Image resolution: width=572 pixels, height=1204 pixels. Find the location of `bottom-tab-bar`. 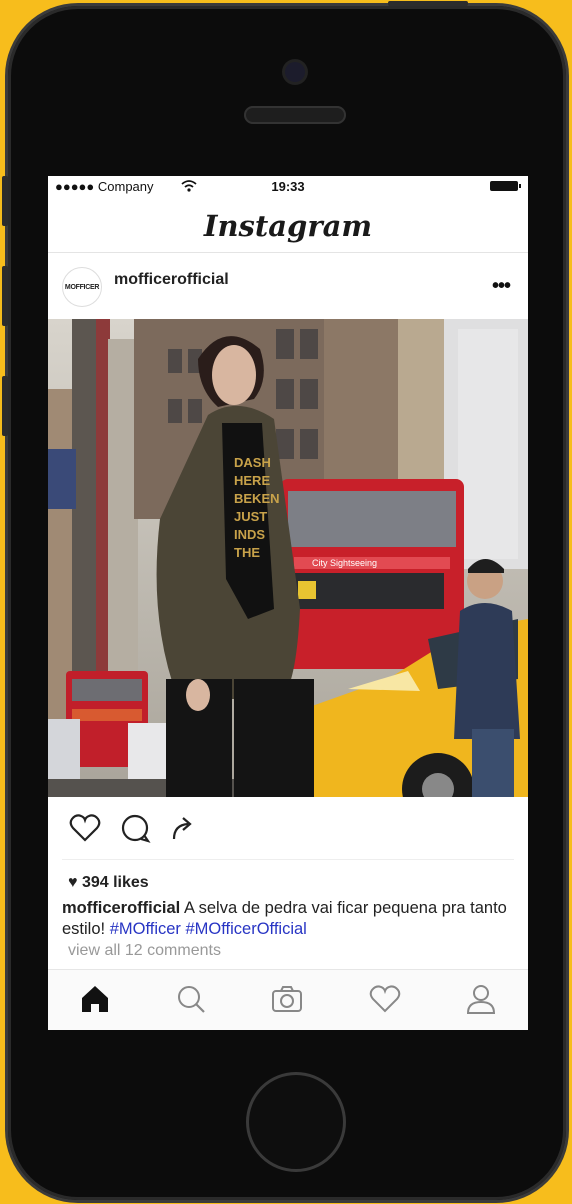

bottom-tab-bar is located at coordinates (288, 999).